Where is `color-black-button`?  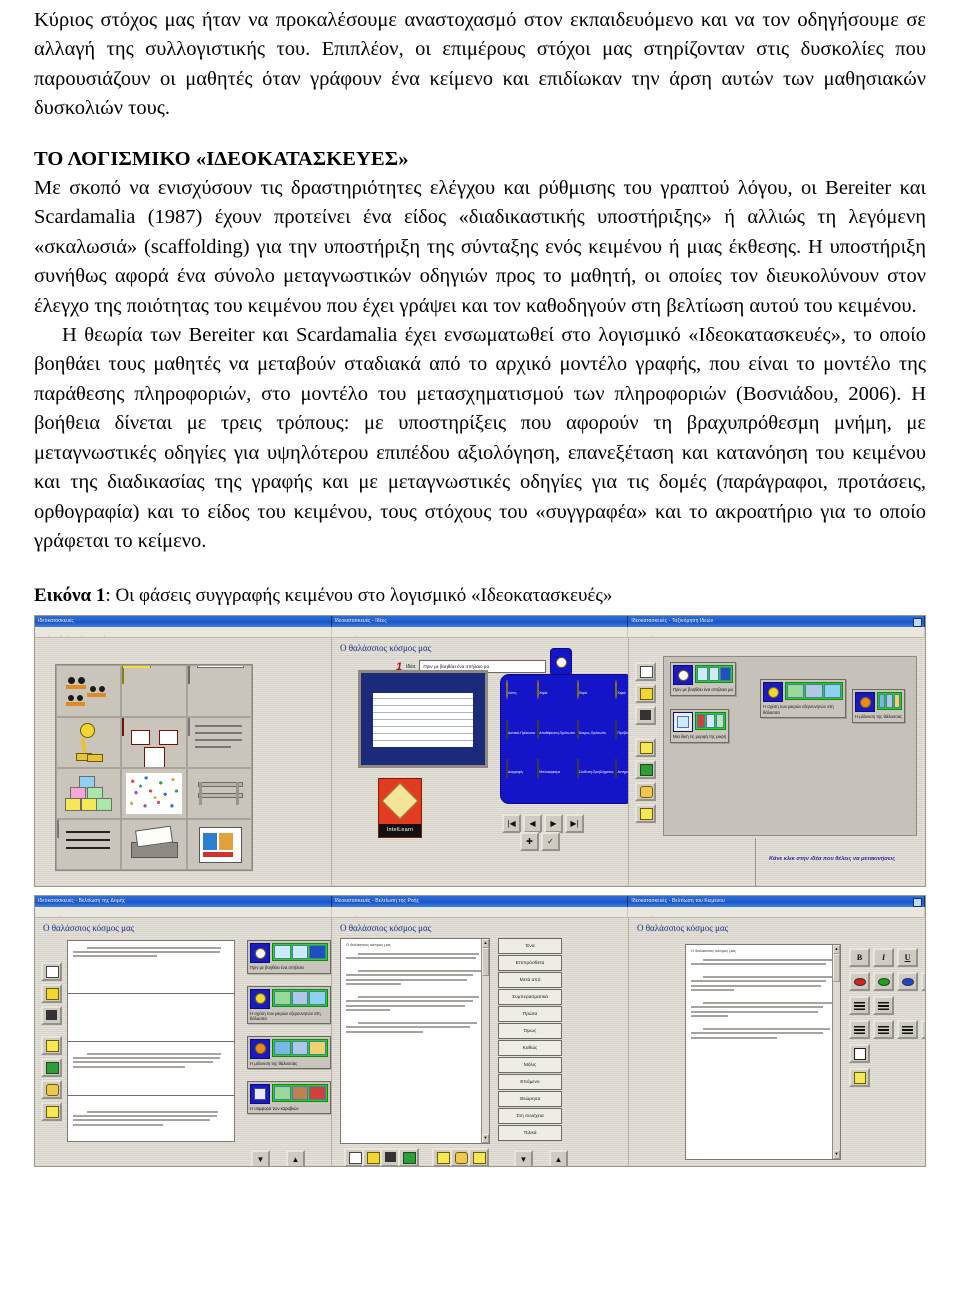
color-black-button is located at coordinates (923, 982).